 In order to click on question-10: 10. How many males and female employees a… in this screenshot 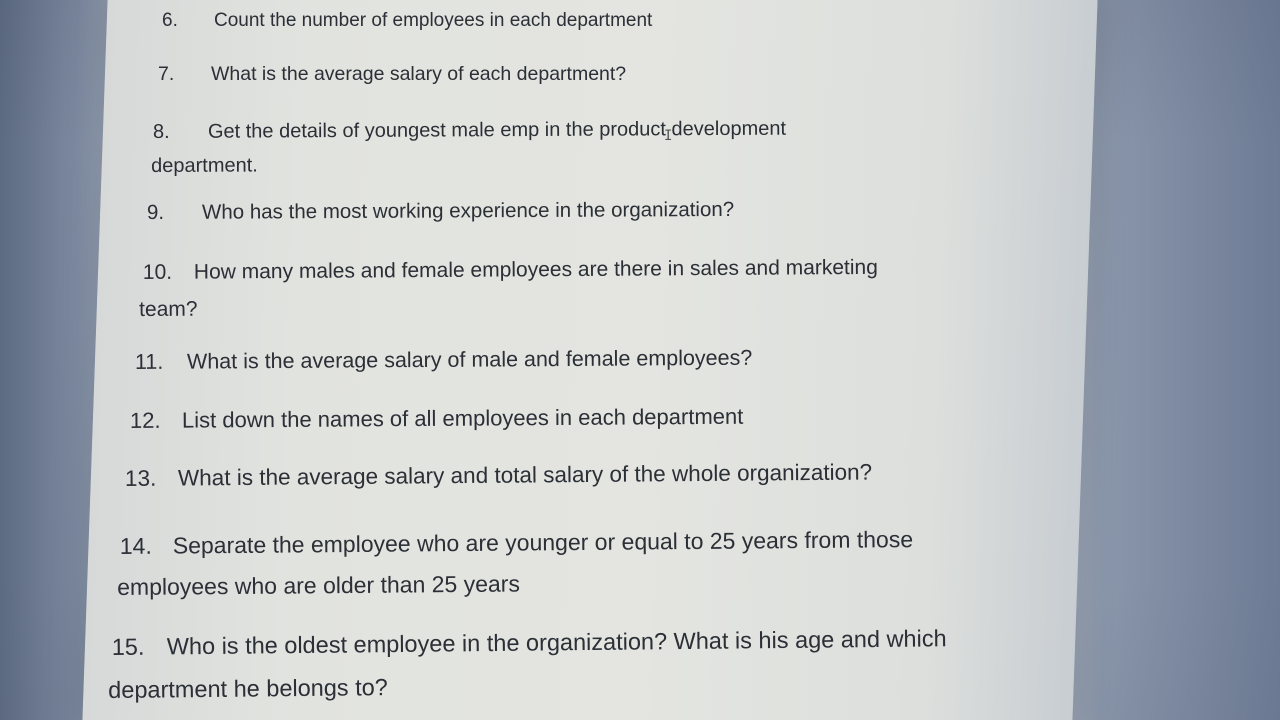, I will do `click(509, 288)`.